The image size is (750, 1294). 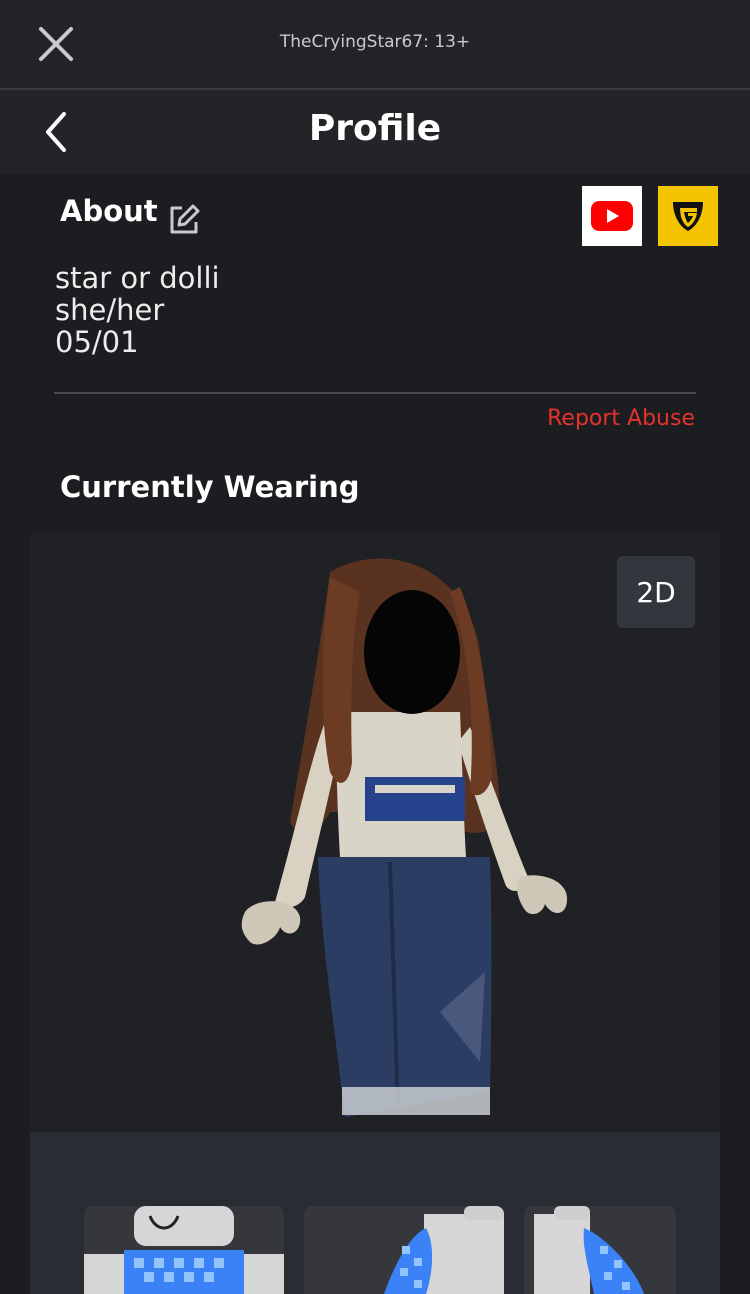 I want to click on youtube-link, so click(x=612, y=216).